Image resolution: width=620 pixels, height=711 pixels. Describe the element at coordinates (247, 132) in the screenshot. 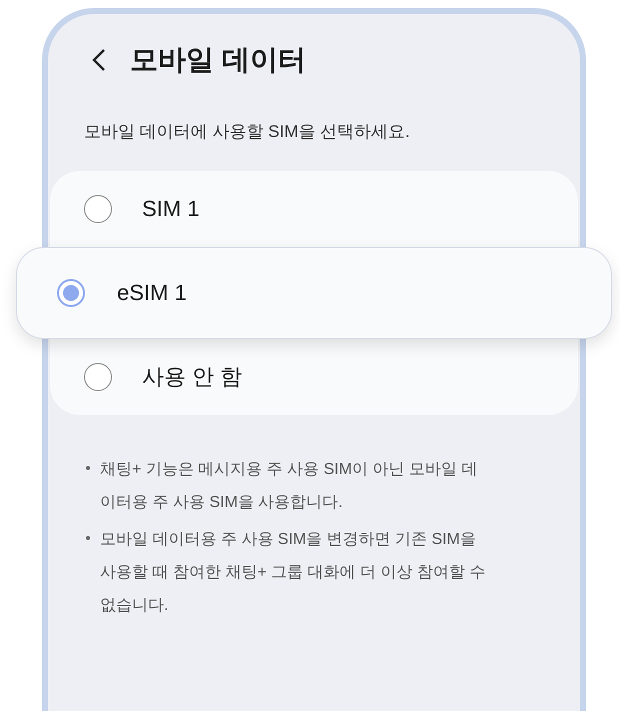

I see `instruction-text: 모바일 데이터에 사용할 SIM을 선택하세요.` at that location.